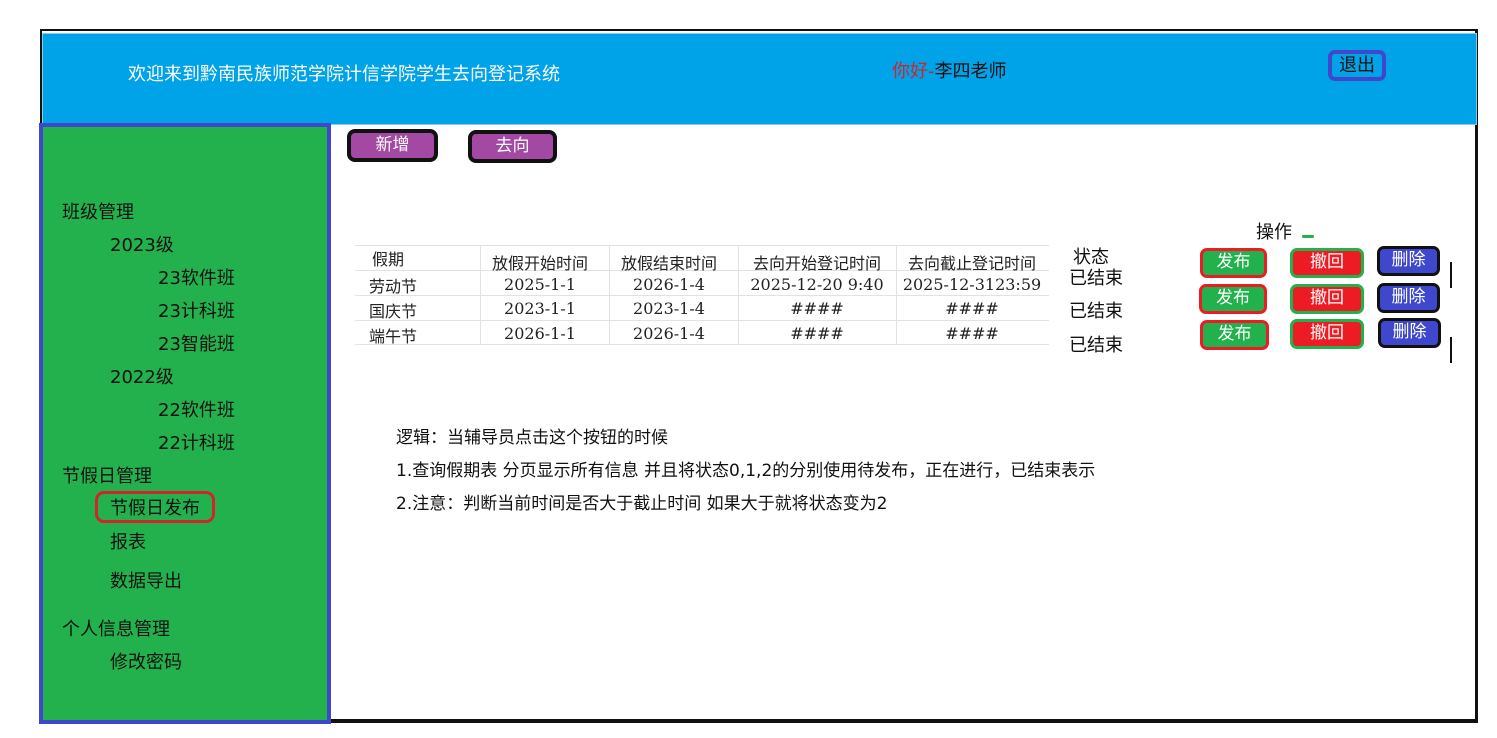 This screenshot has height=738, width=1497. I want to click on operations-header: 操作, so click(1274, 232).